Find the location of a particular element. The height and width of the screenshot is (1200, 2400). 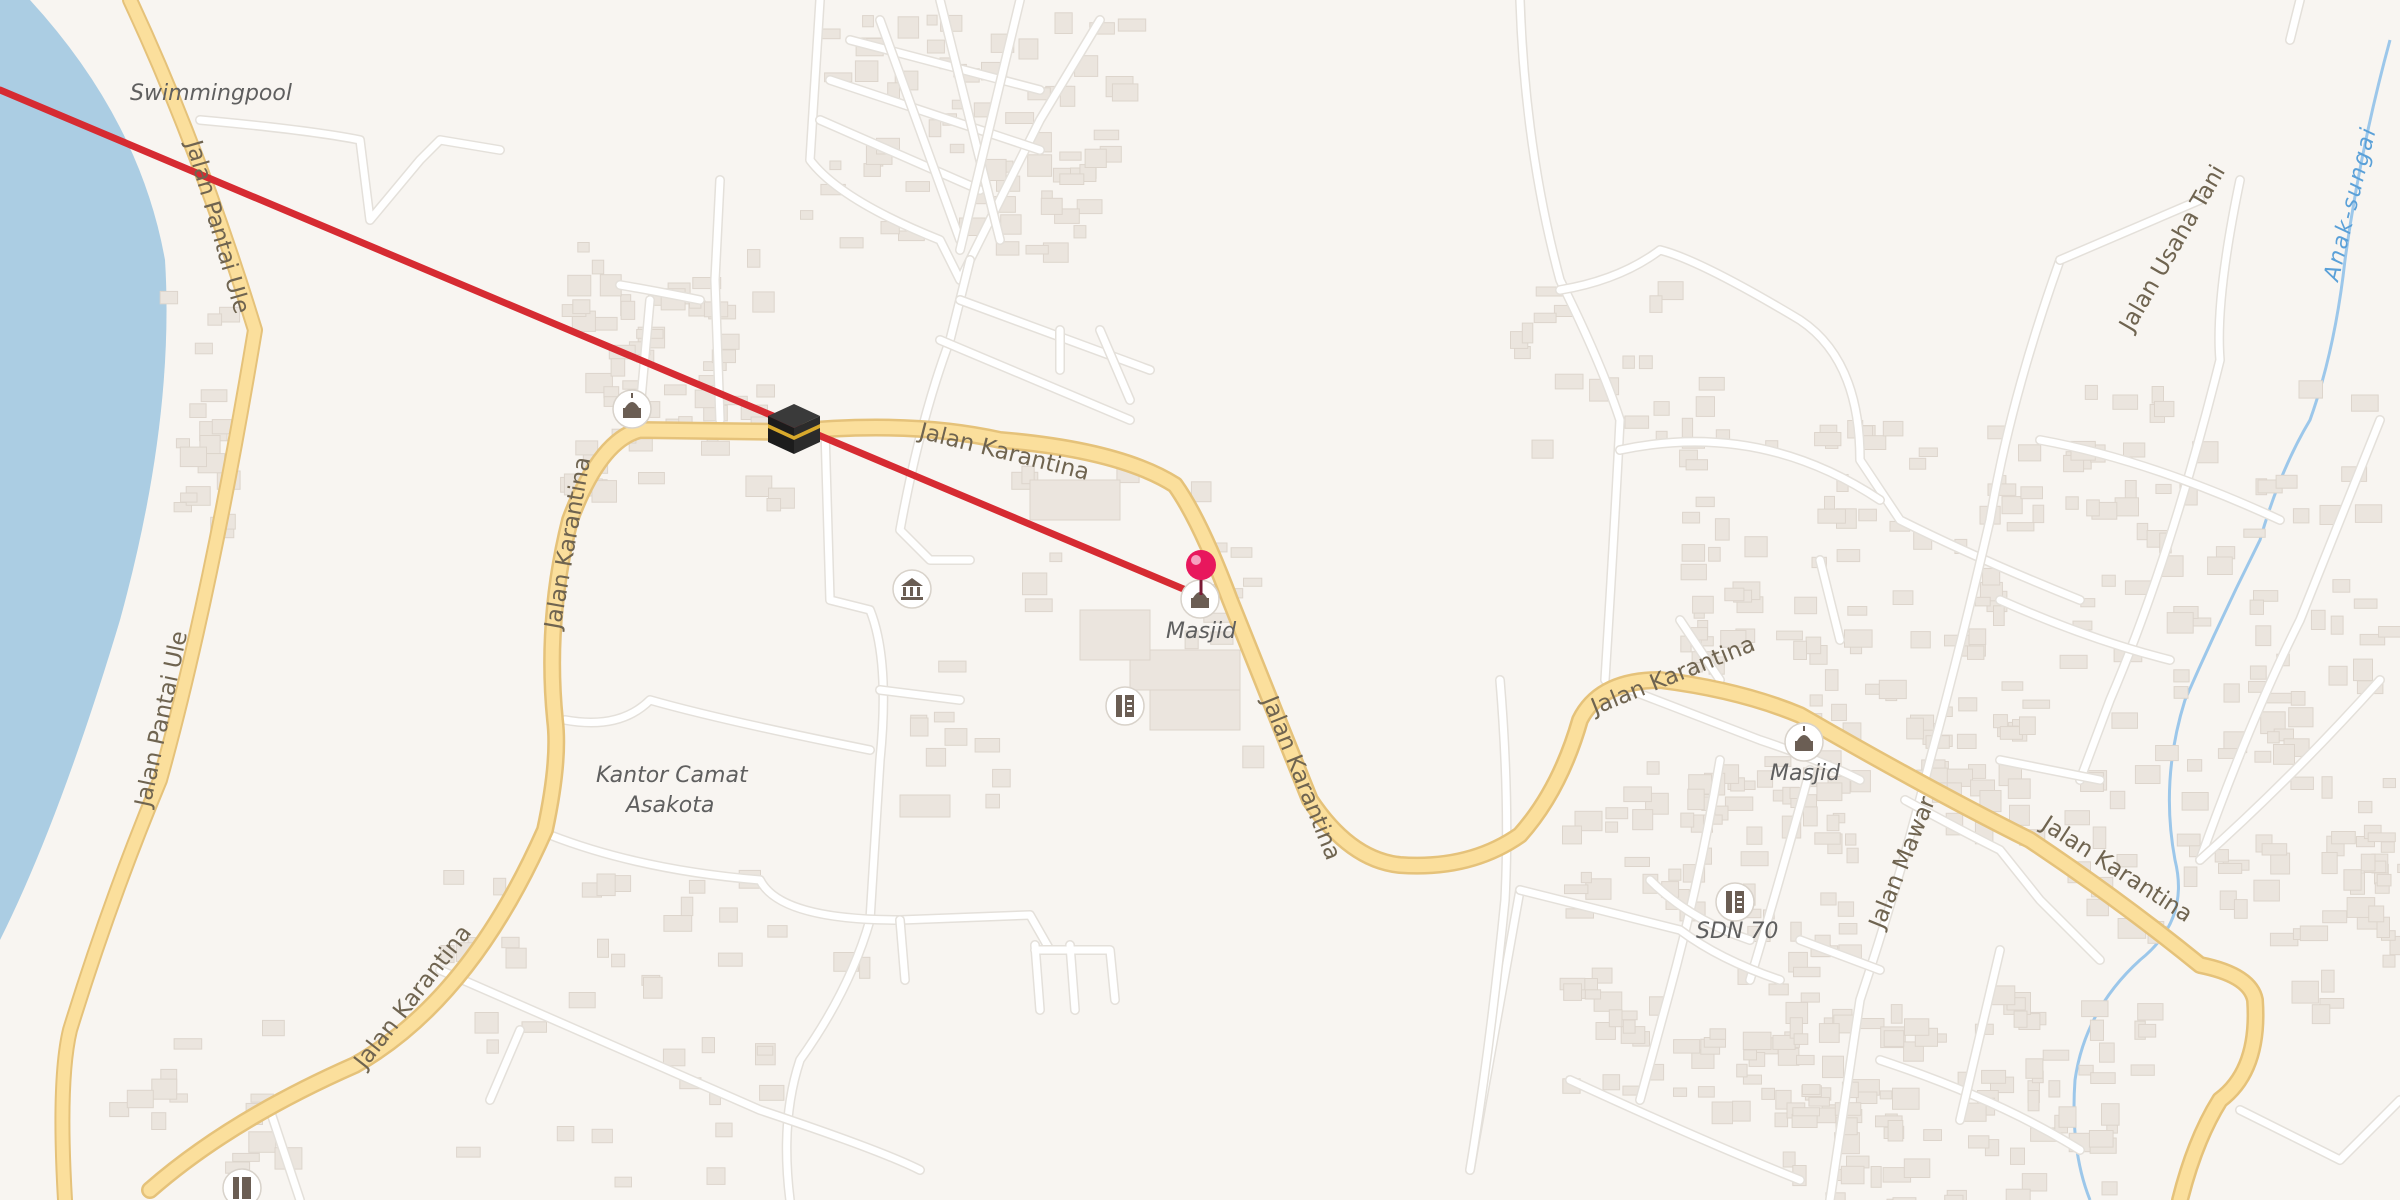

minor-road is located at coordinates (2295, 22).